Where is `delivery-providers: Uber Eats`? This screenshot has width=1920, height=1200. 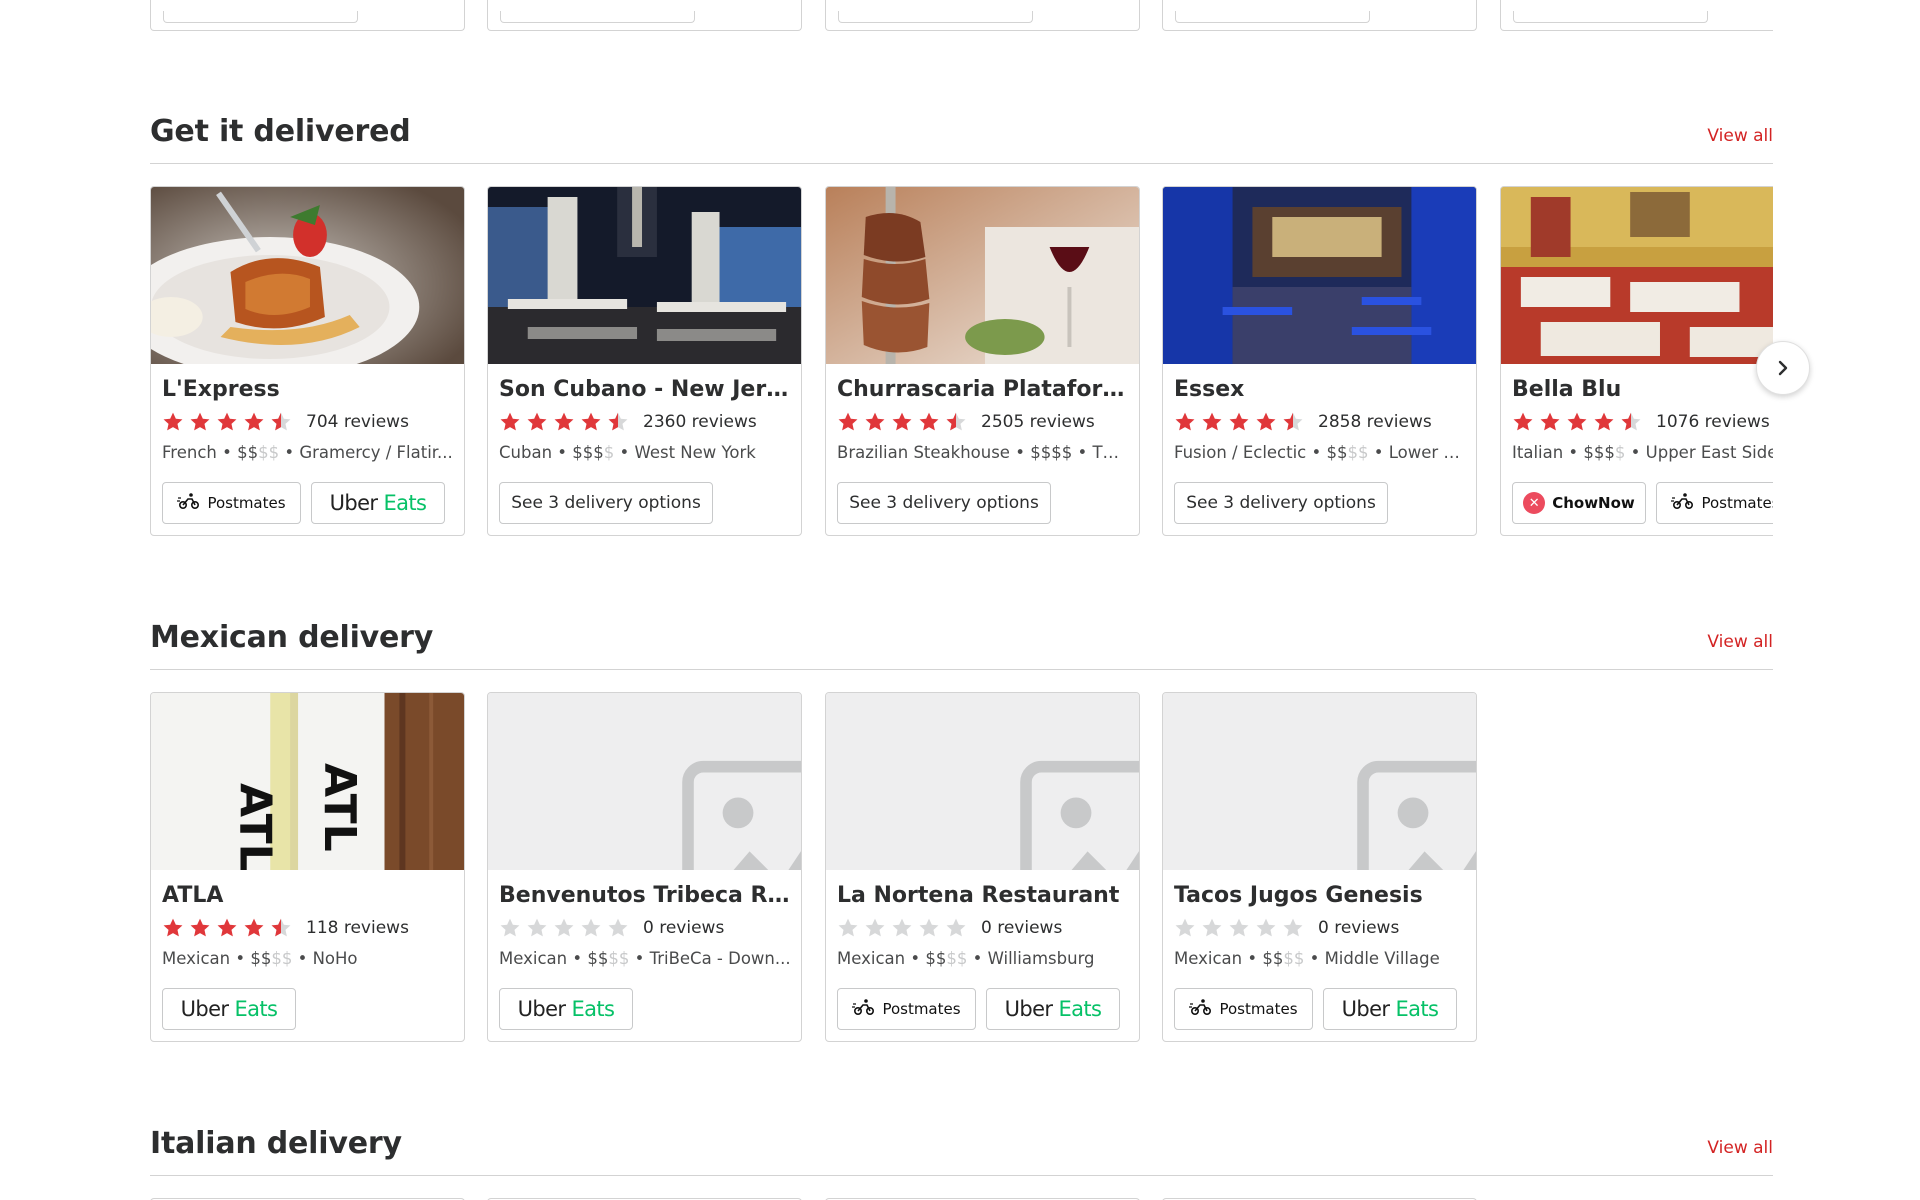
delivery-providers: Uber Eats is located at coordinates (566, 1009).